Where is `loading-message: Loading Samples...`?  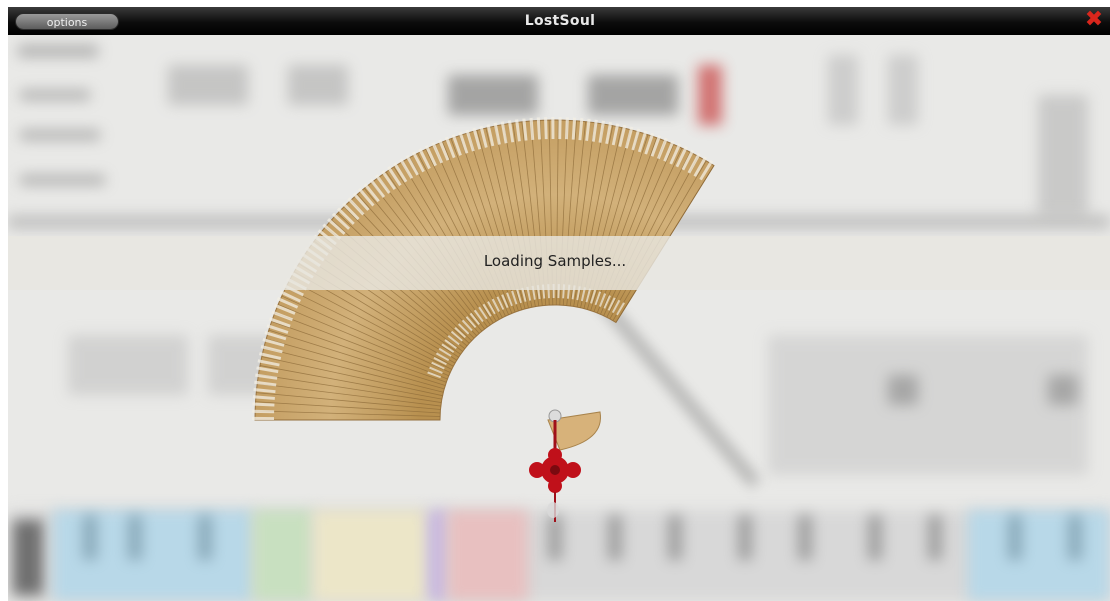 loading-message: Loading Samples... is located at coordinates (555, 261).